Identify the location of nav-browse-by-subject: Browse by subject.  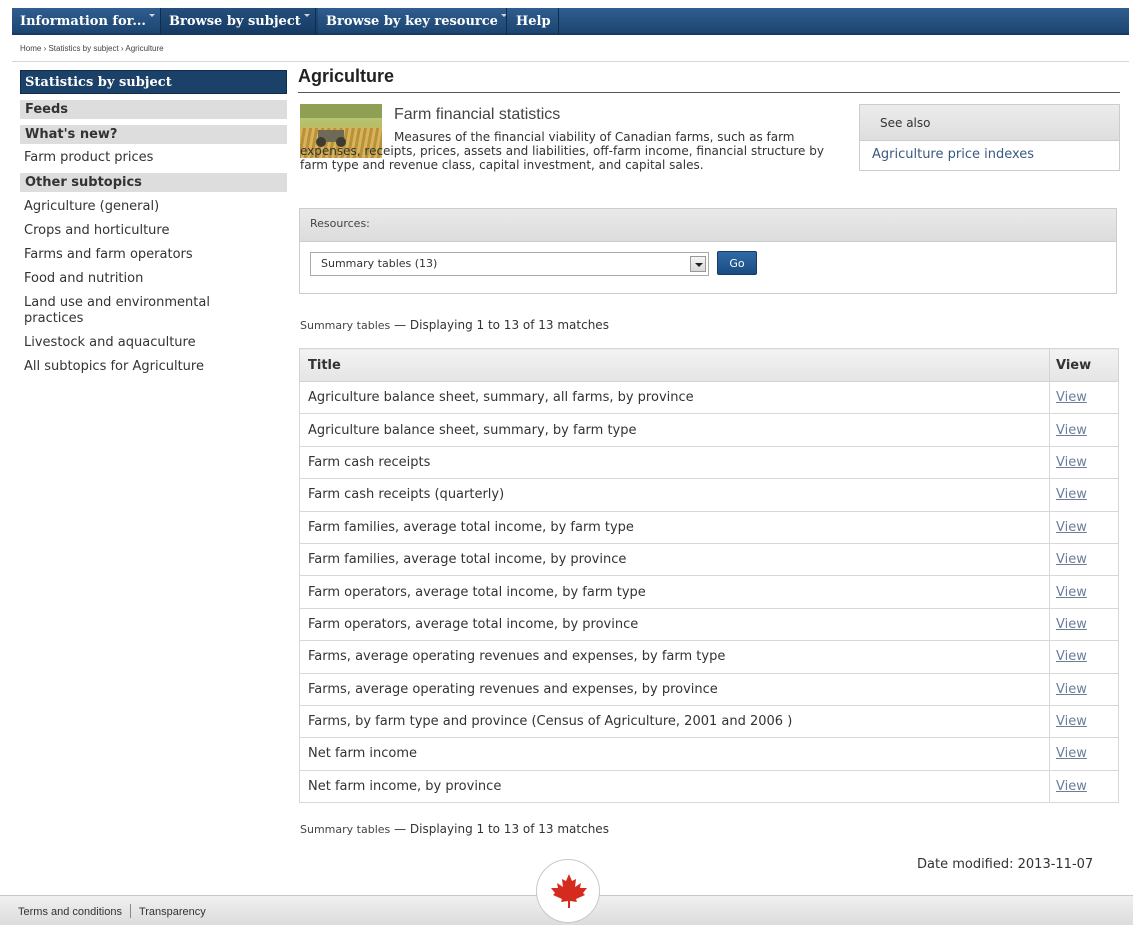
(239, 21).